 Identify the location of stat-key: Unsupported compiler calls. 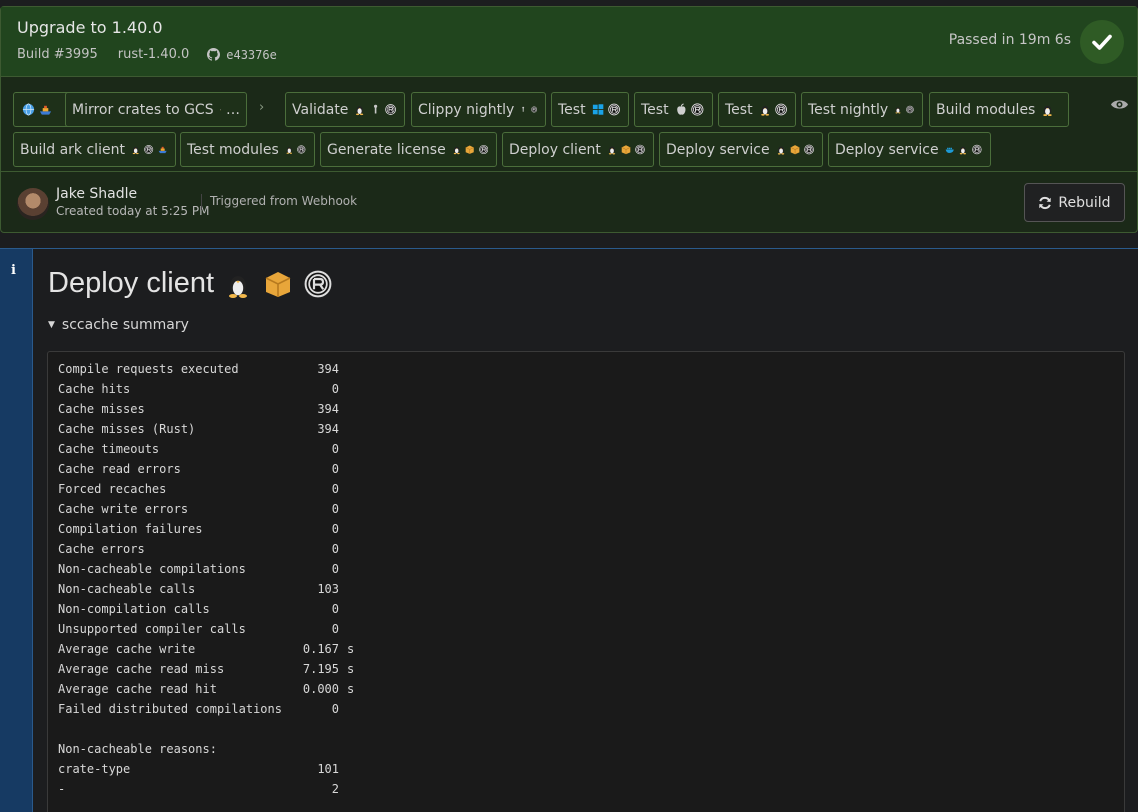
(152, 629).